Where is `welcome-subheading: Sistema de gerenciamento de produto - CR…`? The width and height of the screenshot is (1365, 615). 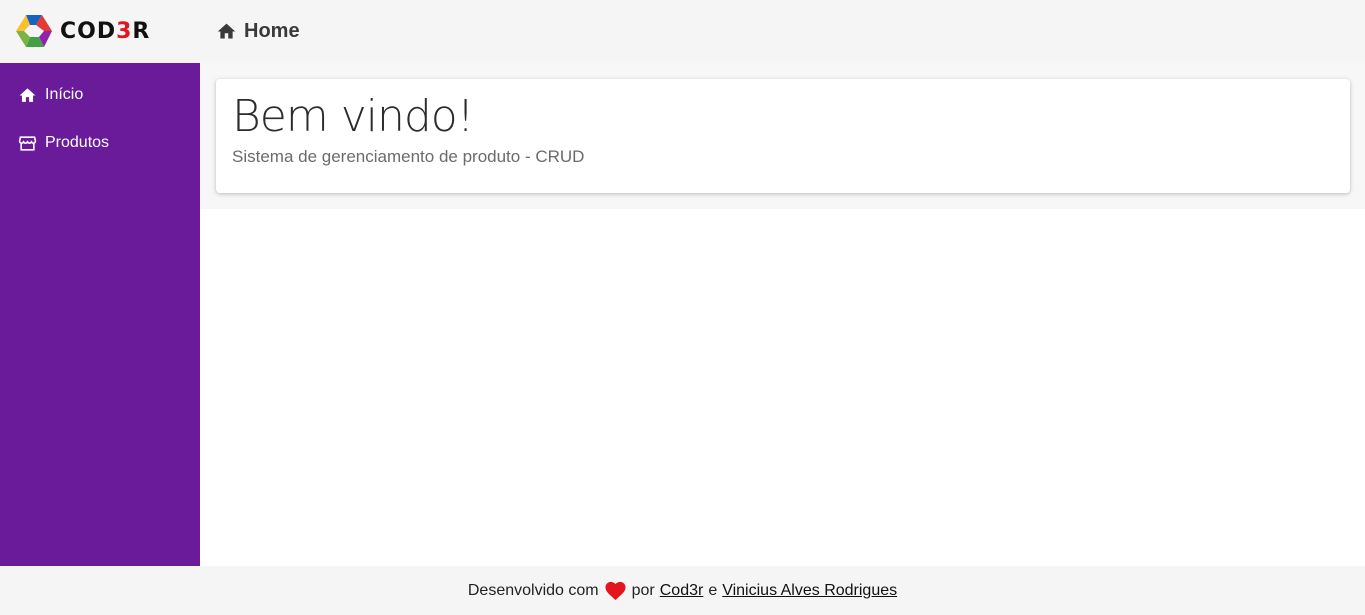 welcome-subheading: Sistema de gerenciamento de produto - CR… is located at coordinates (408, 157).